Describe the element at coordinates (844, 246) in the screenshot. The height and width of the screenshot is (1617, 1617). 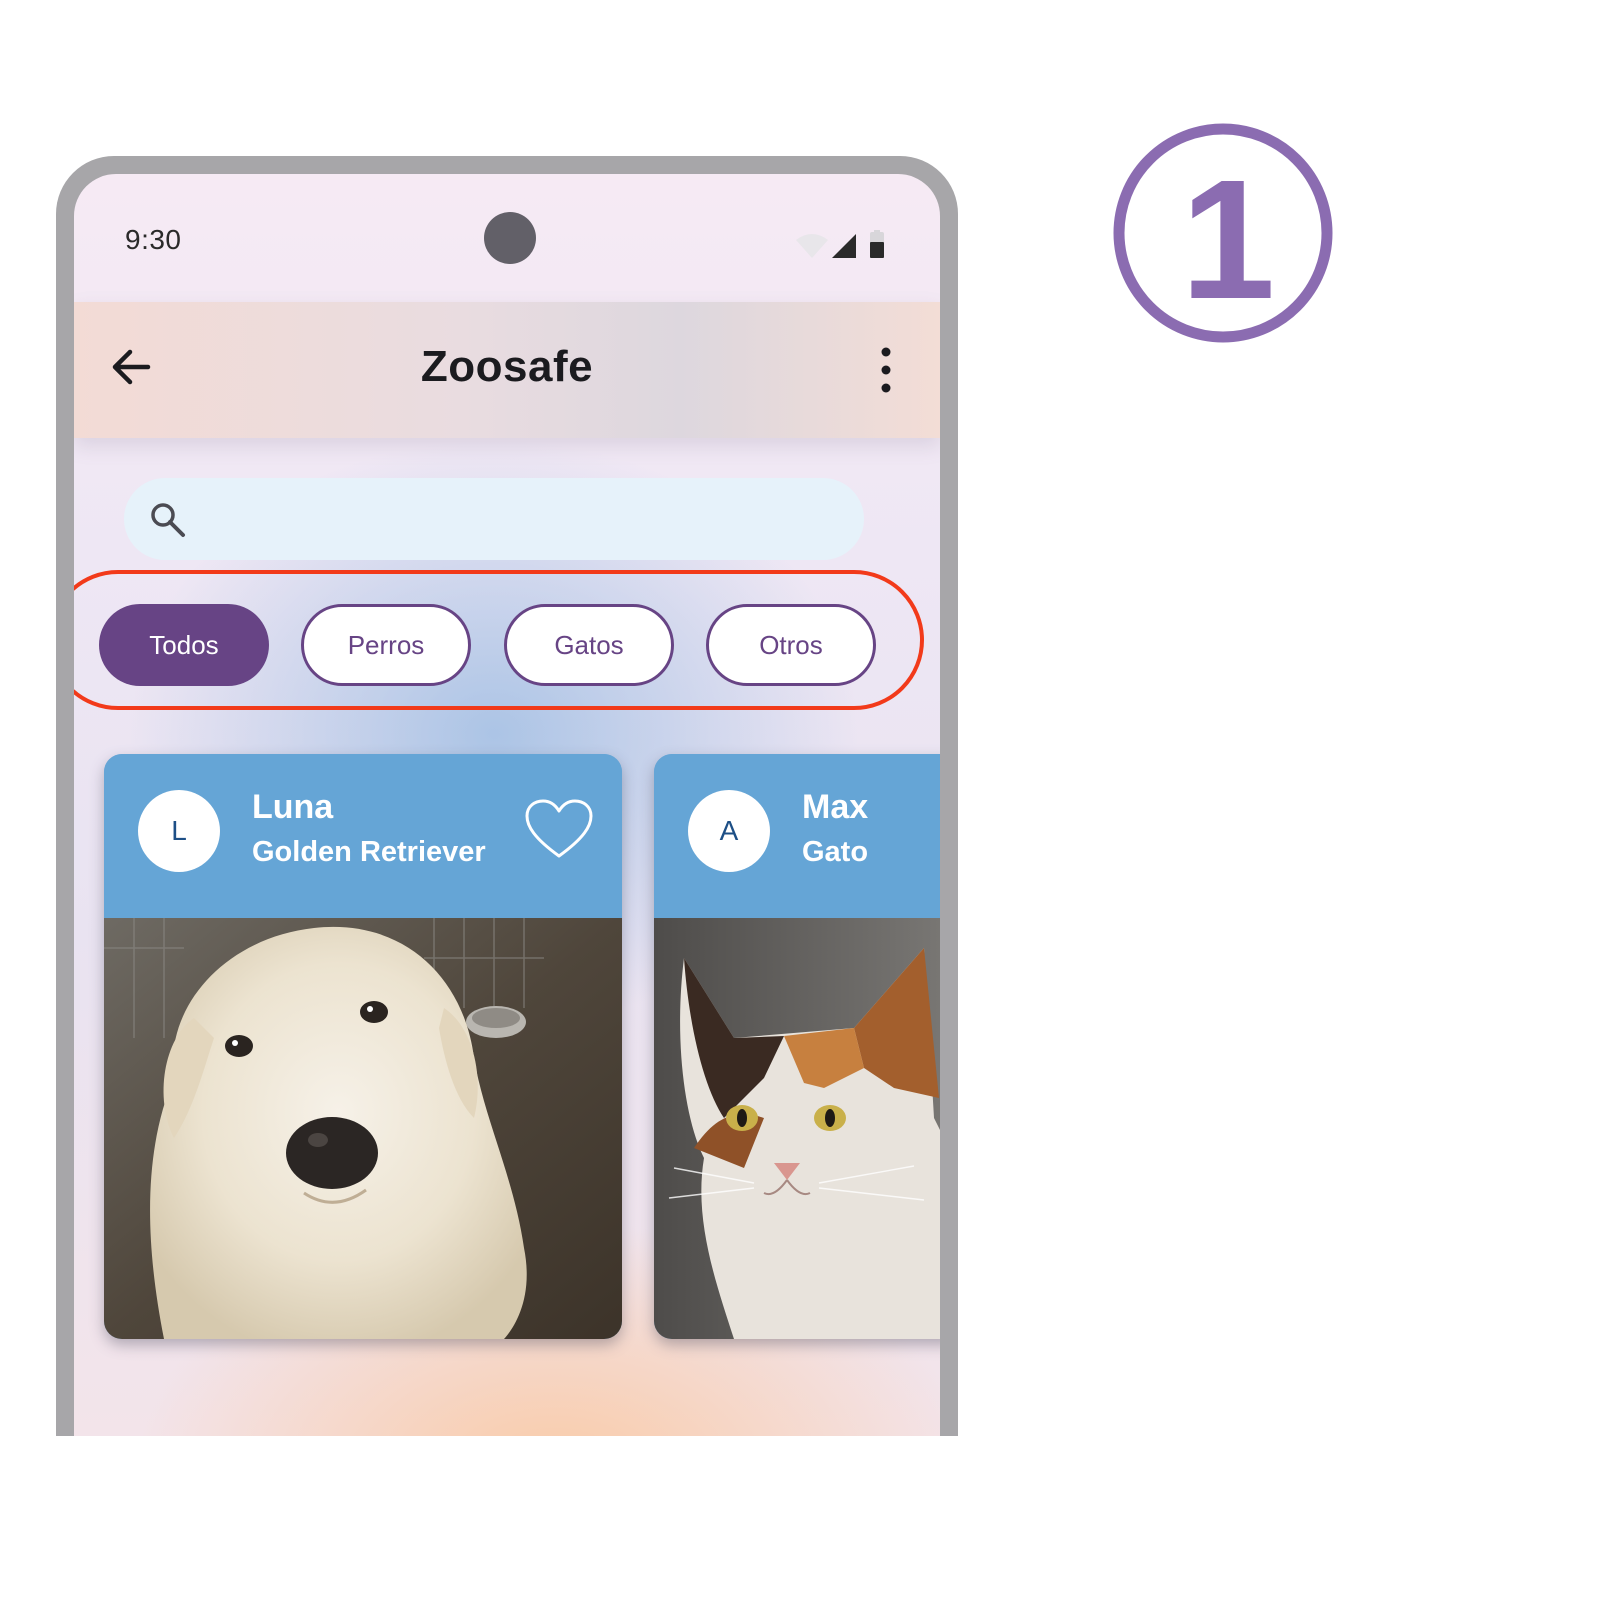
I see `signal-icon` at that location.